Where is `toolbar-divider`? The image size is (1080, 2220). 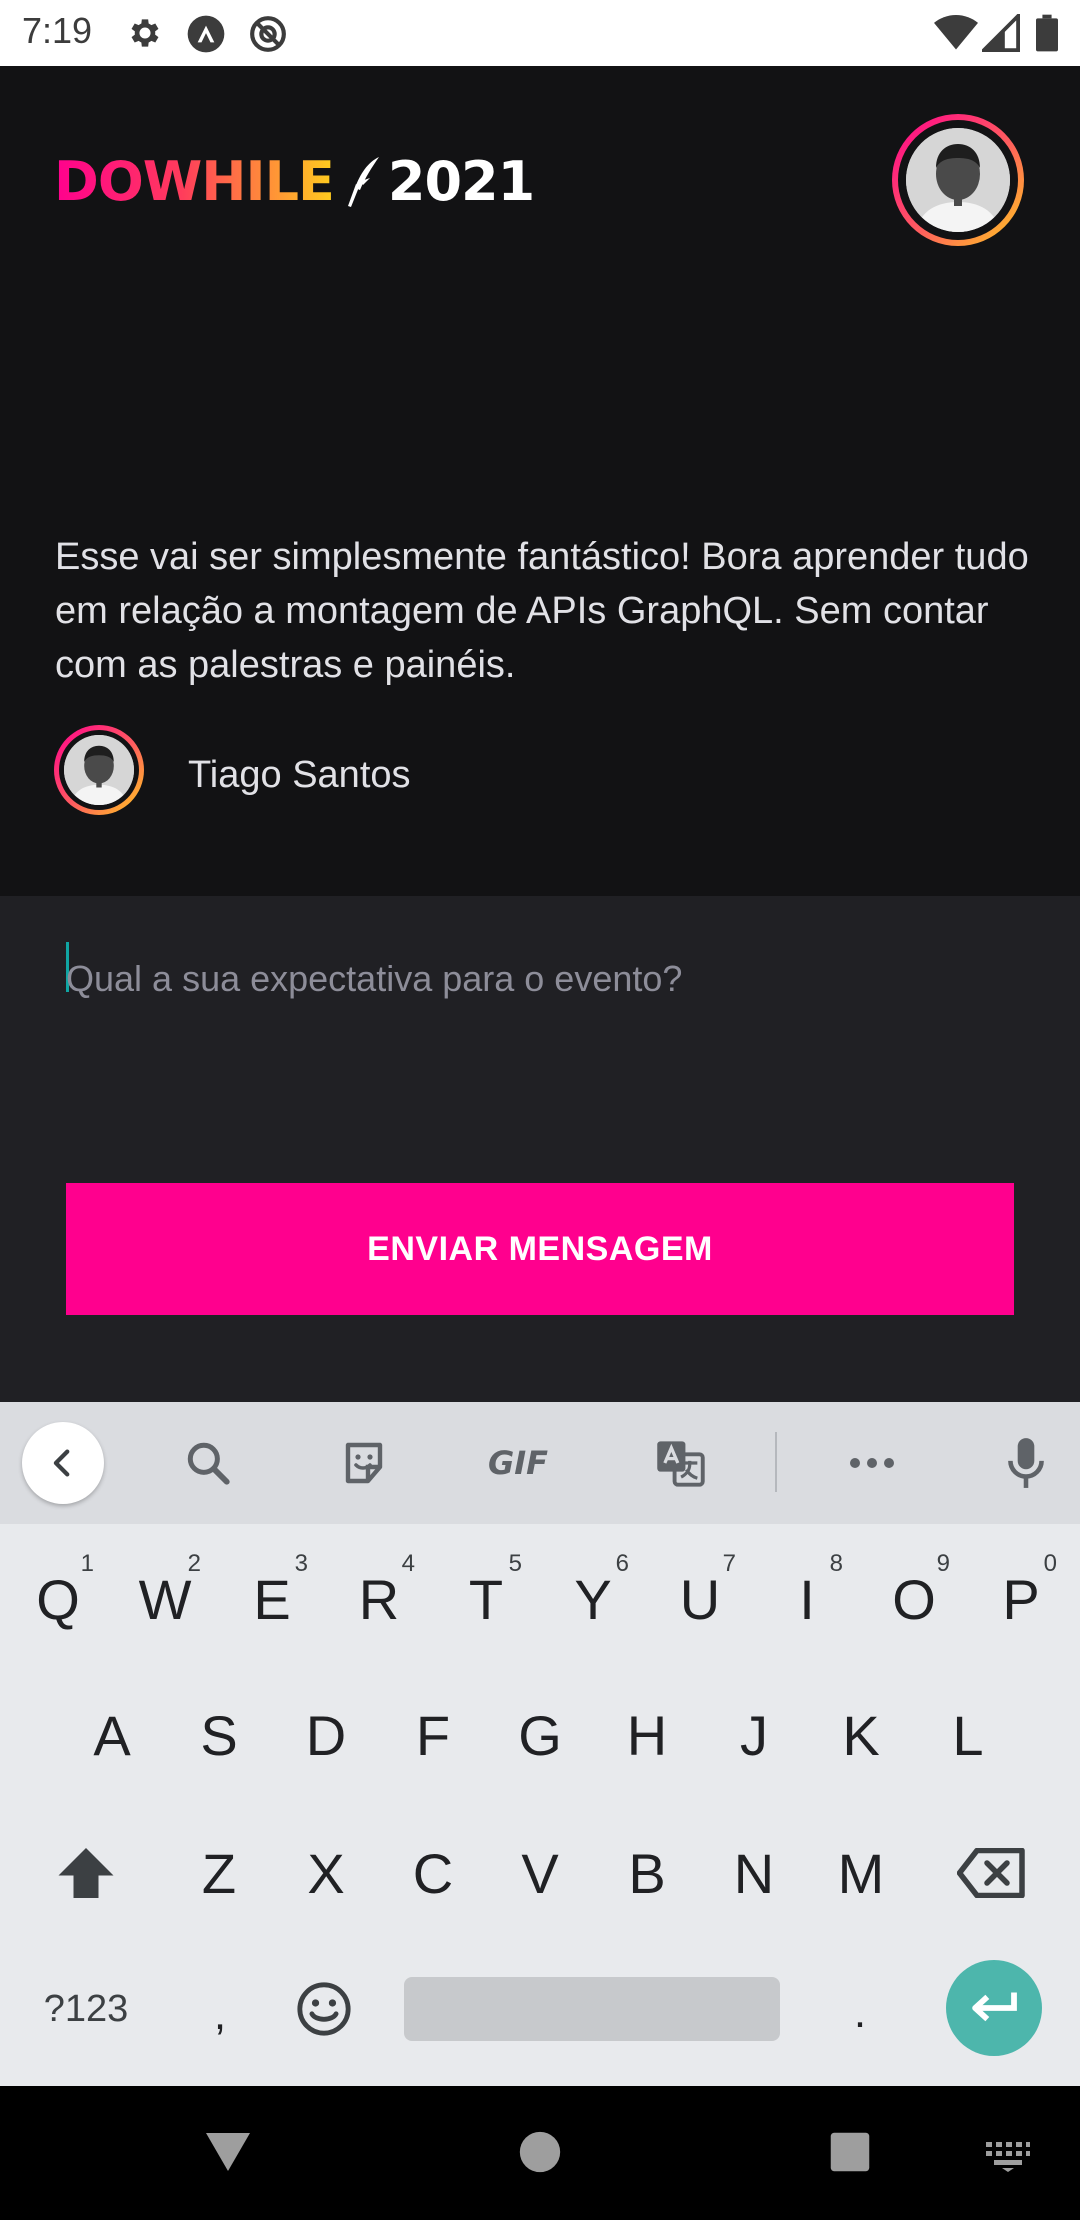 toolbar-divider is located at coordinates (776, 1462).